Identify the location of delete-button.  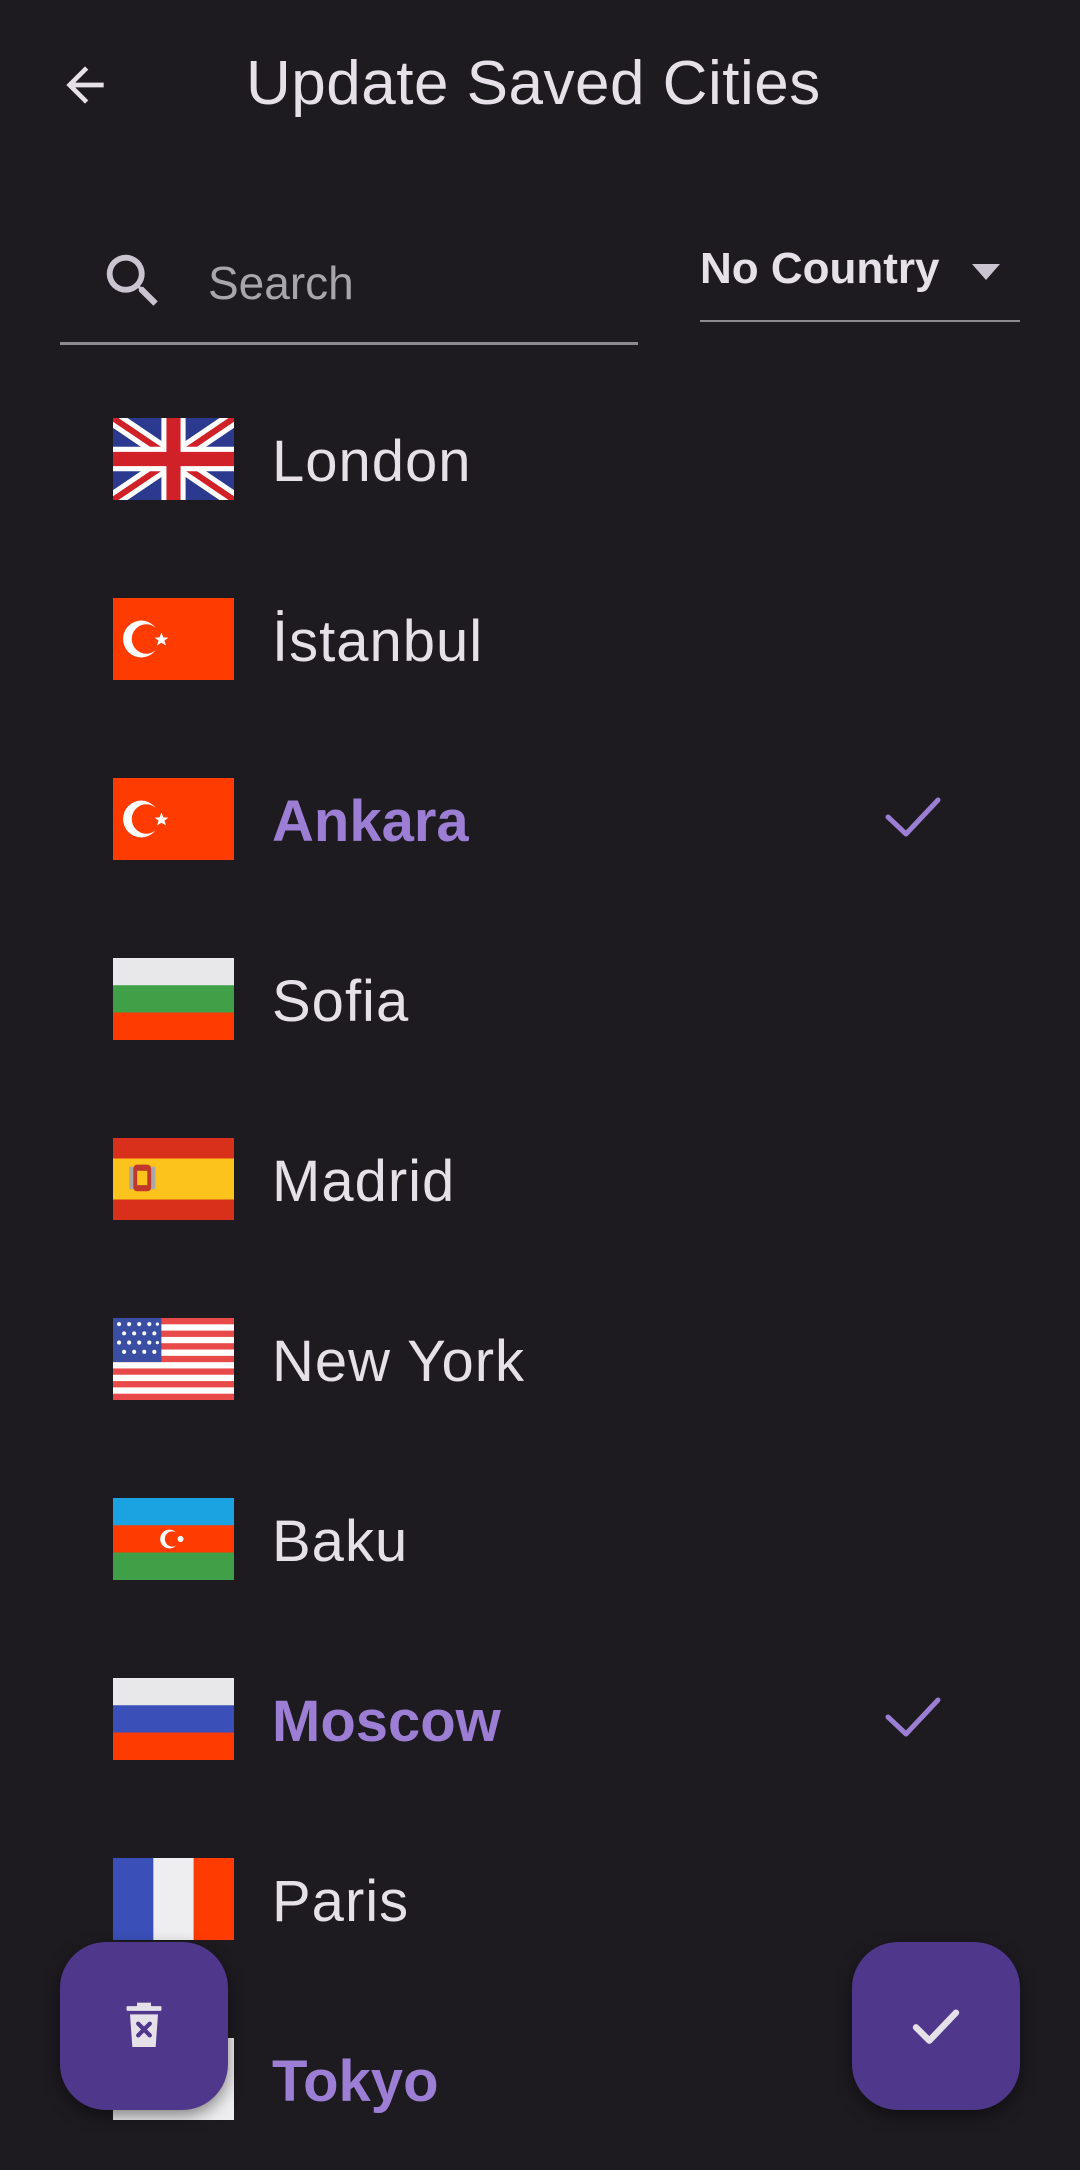
(144, 2026).